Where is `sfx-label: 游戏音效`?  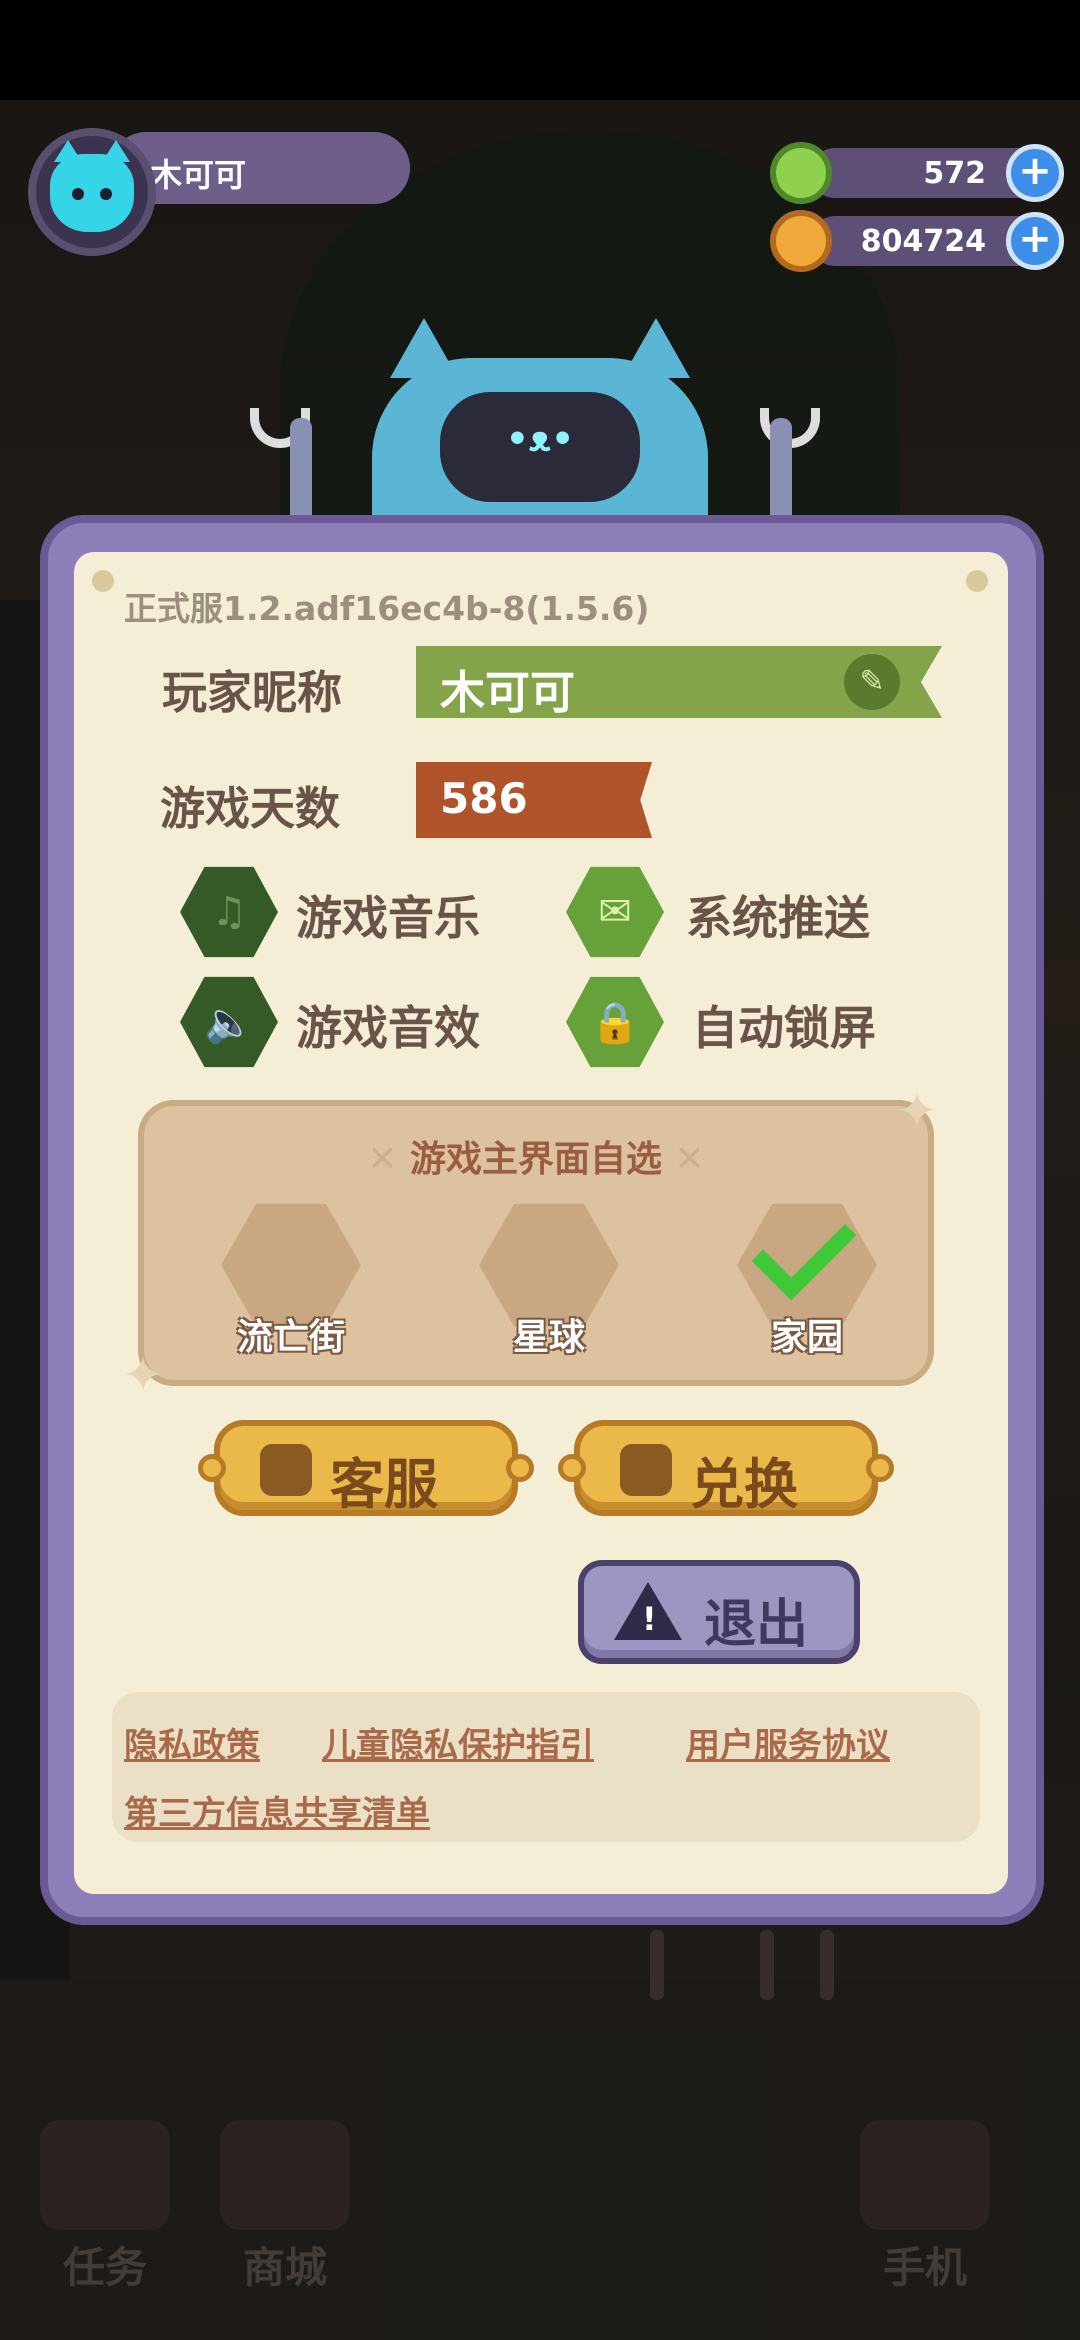
sfx-label: 游戏音效 is located at coordinates (388, 1028).